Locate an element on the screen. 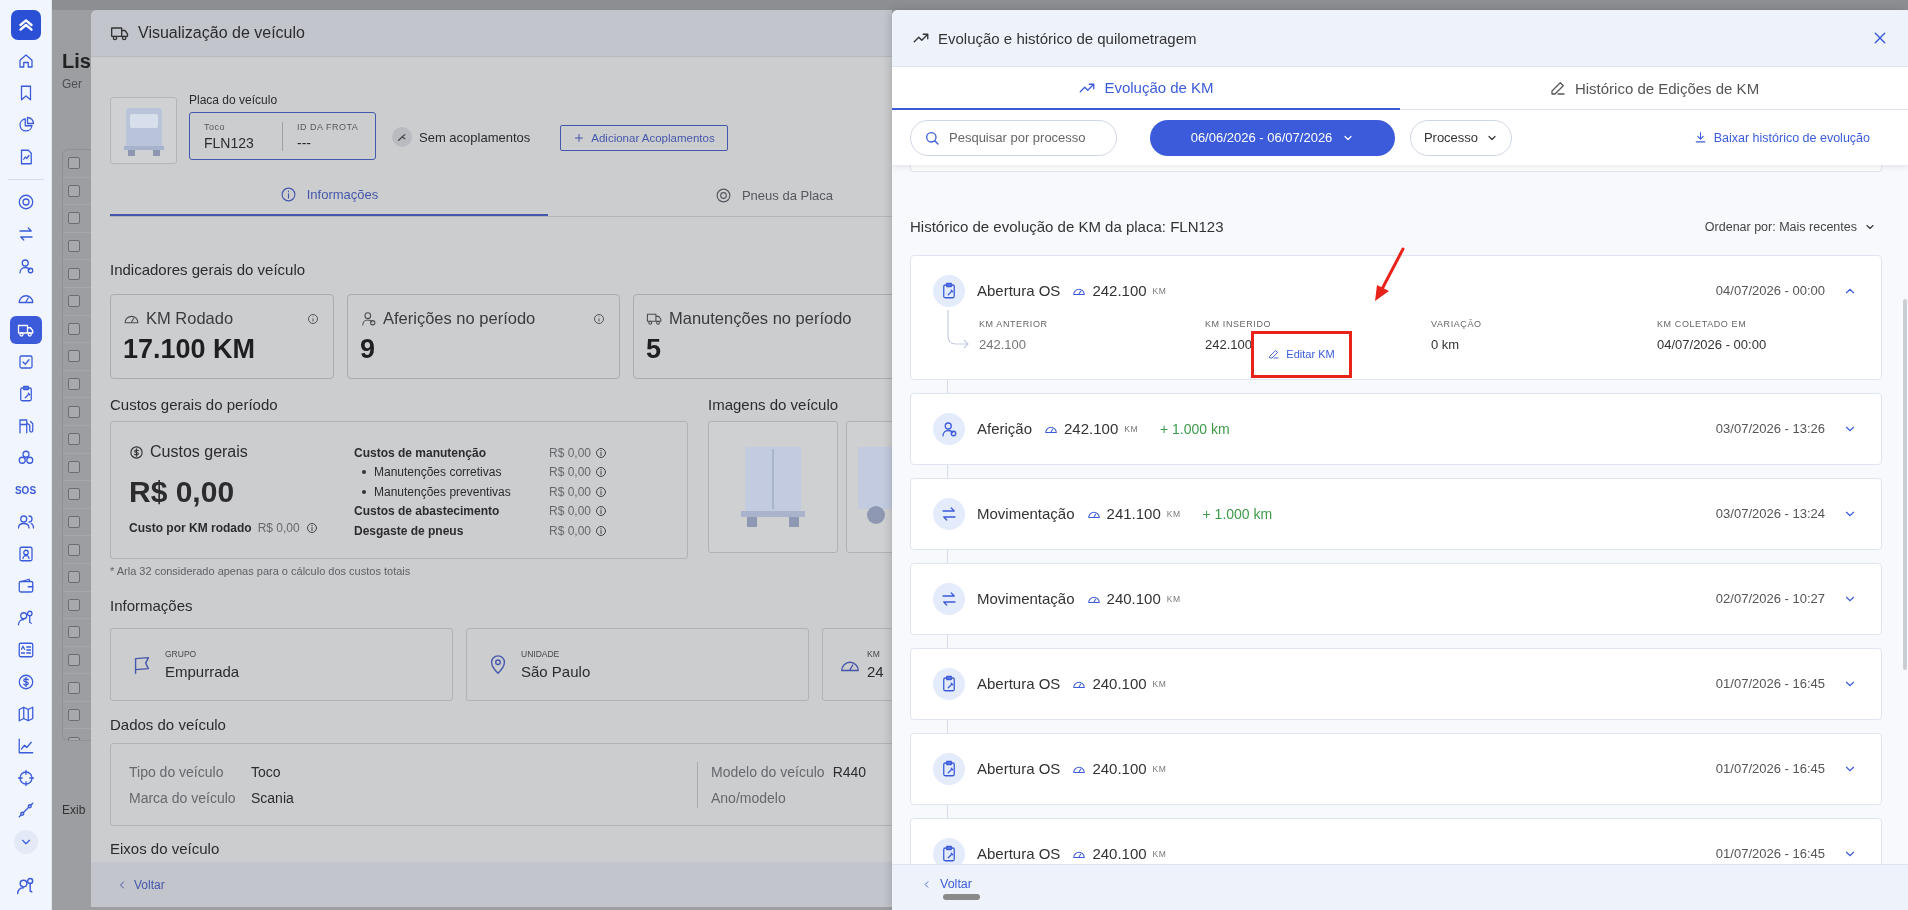  indicator-label: Manutenções no período is located at coordinates (760, 318).